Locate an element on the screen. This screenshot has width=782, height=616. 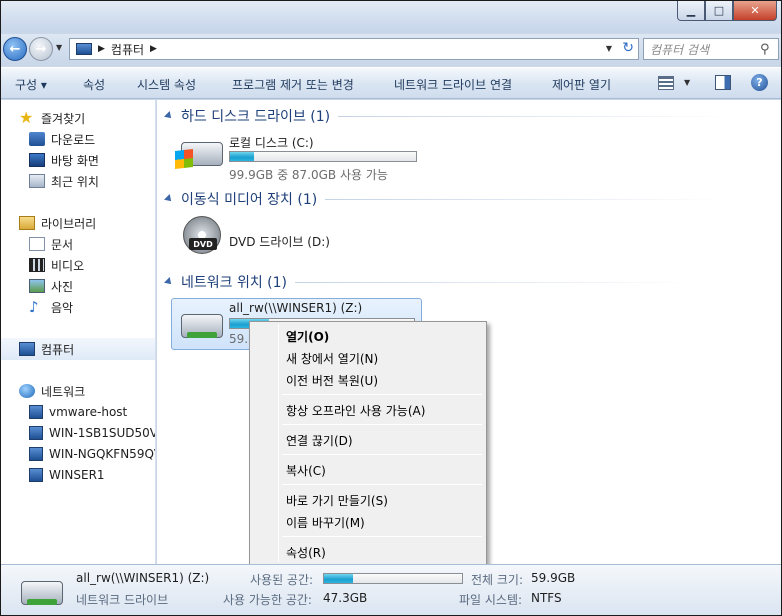
back-arrow-icon: ← is located at coordinates (15, 49).